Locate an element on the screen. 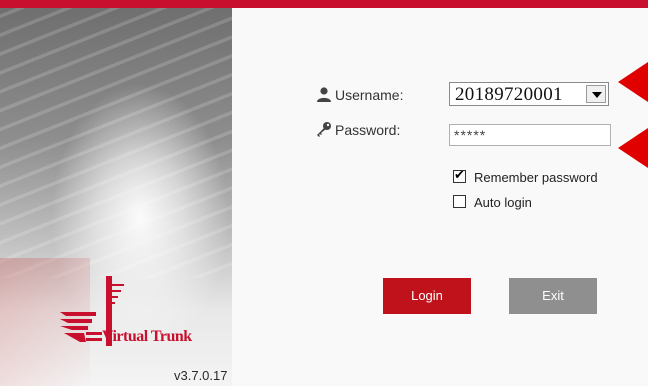  exit-button: Exit is located at coordinates (553, 296).